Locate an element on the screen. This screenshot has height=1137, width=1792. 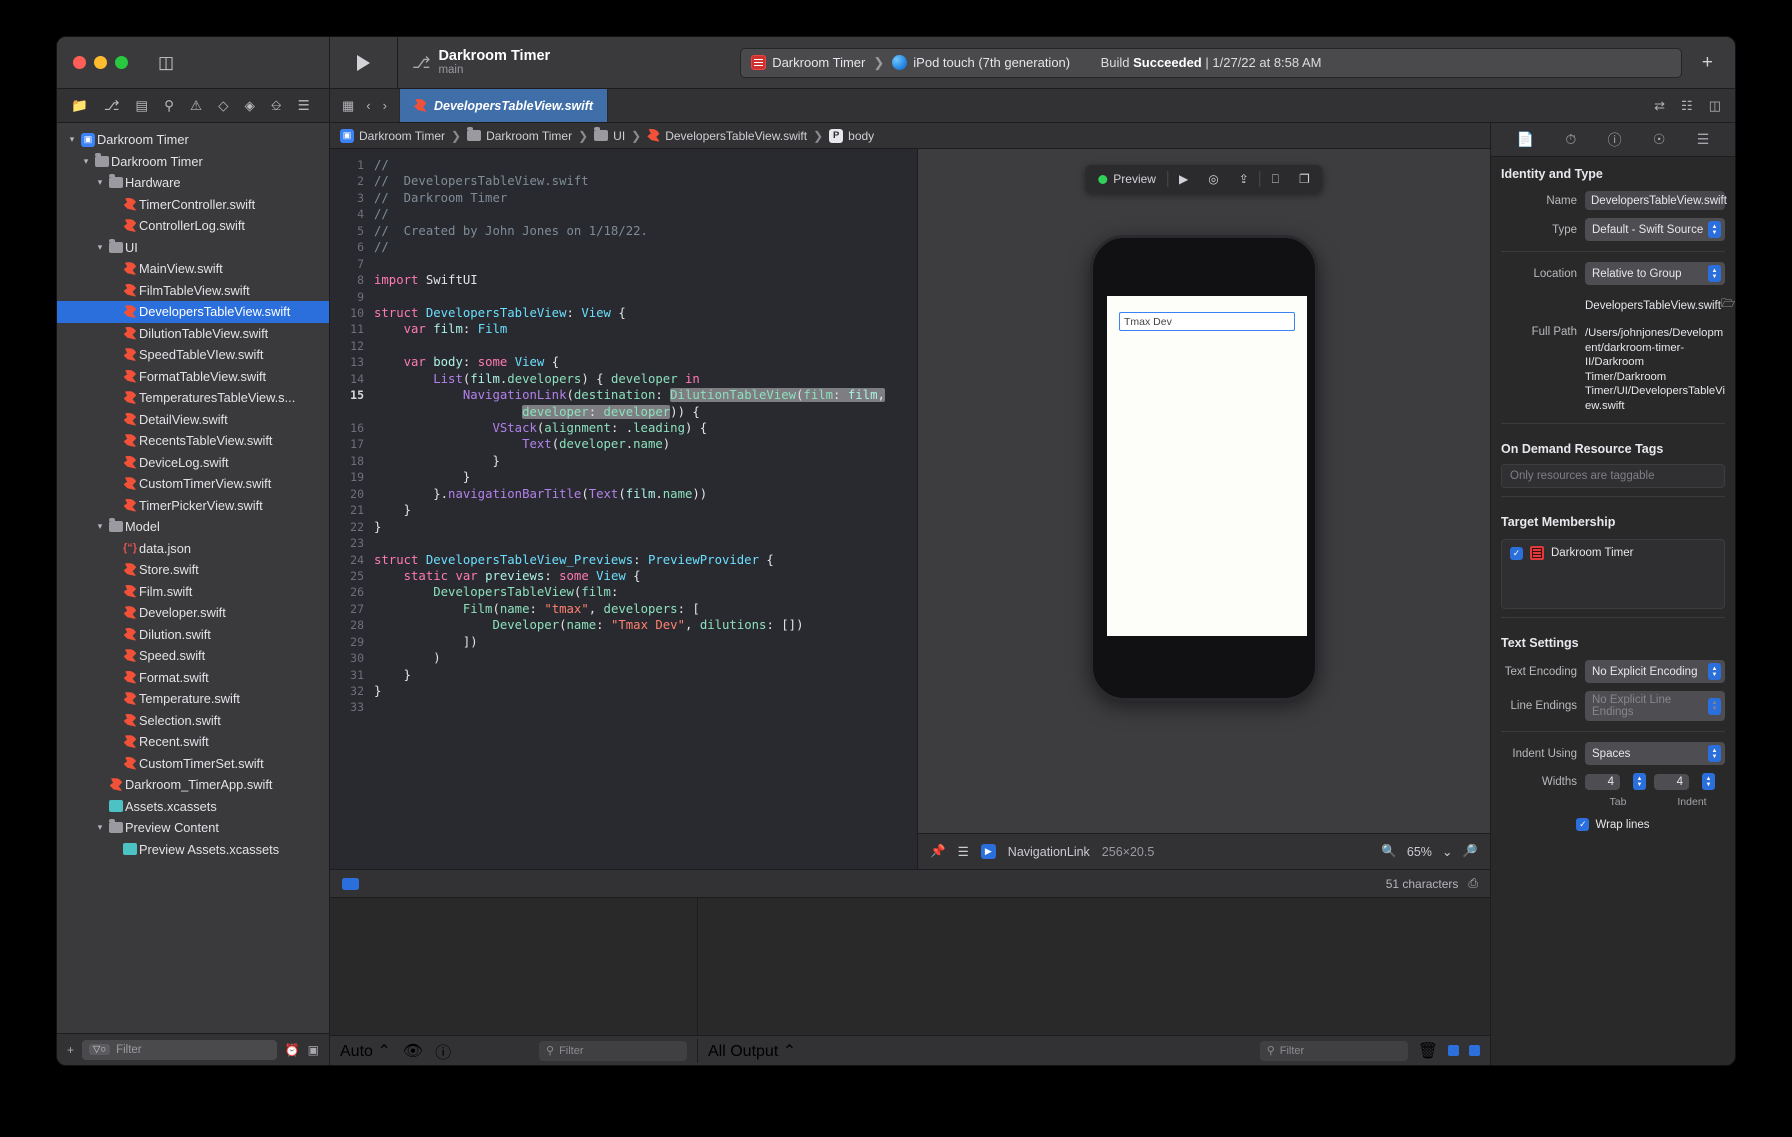
clear-console-icon: 🗑 is located at coordinates (1428, 1051).